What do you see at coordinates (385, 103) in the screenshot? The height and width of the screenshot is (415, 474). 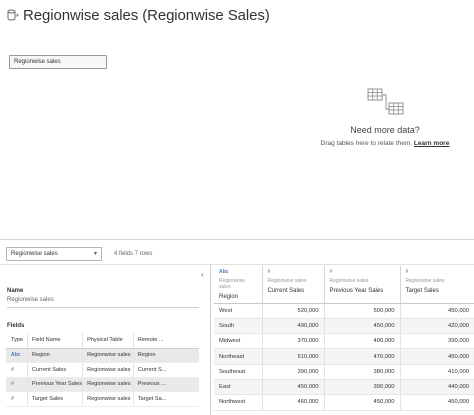 I see `relate-tables-icon` at bounding box center [385, 103].